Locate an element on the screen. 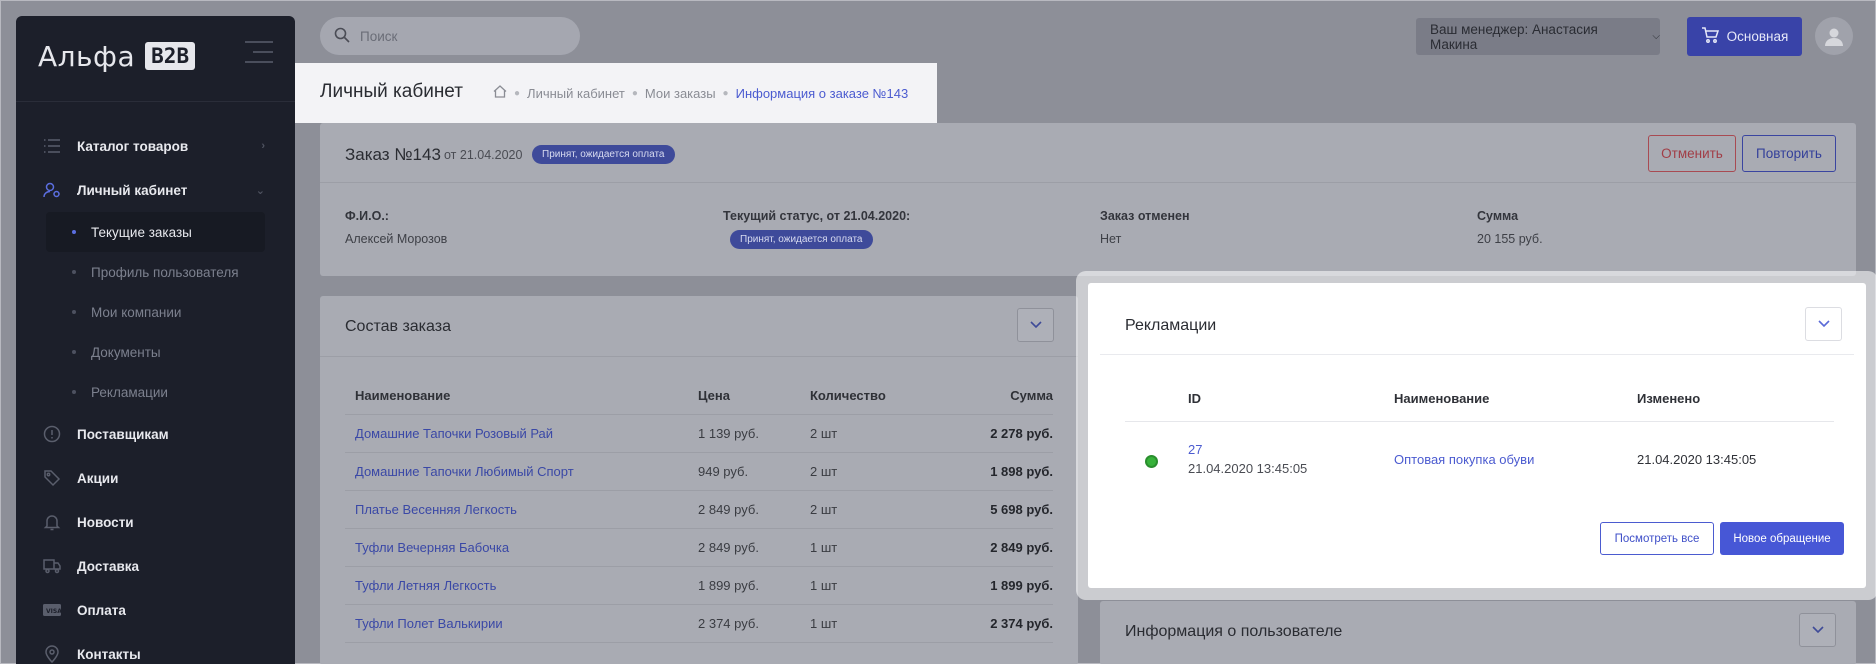  sidebar-item-label: Оплата is located at coordinates (101, 610).